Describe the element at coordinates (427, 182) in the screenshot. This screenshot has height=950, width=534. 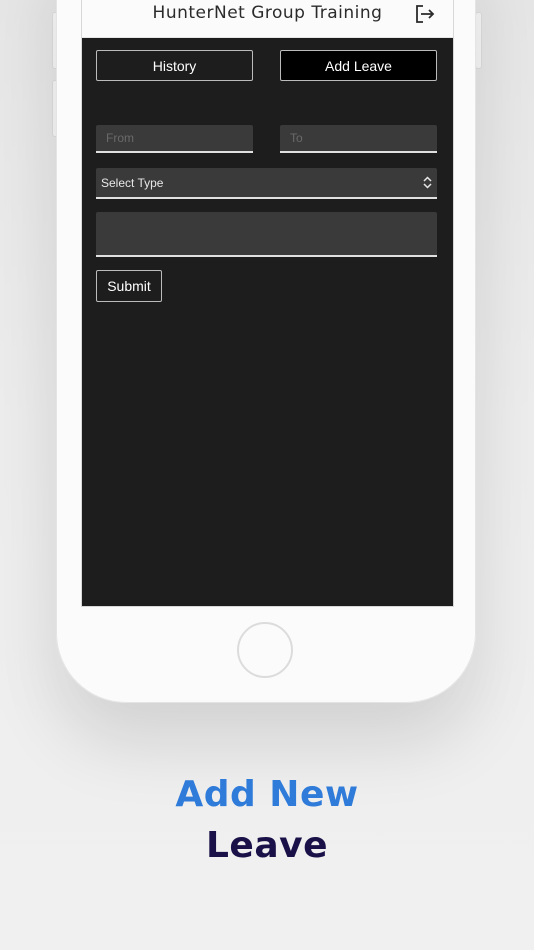
I see `chevron-up-down-icon` at that location.